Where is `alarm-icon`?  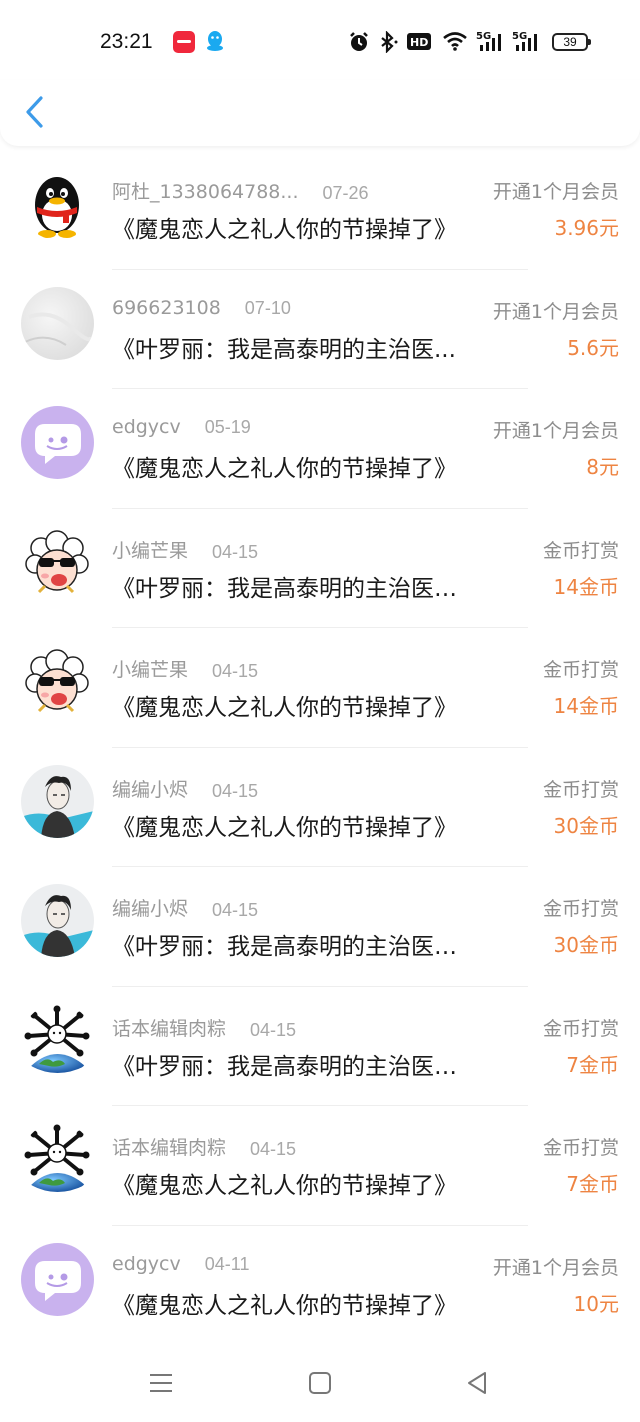
alarm-icon is located at coordinates (359, 41).